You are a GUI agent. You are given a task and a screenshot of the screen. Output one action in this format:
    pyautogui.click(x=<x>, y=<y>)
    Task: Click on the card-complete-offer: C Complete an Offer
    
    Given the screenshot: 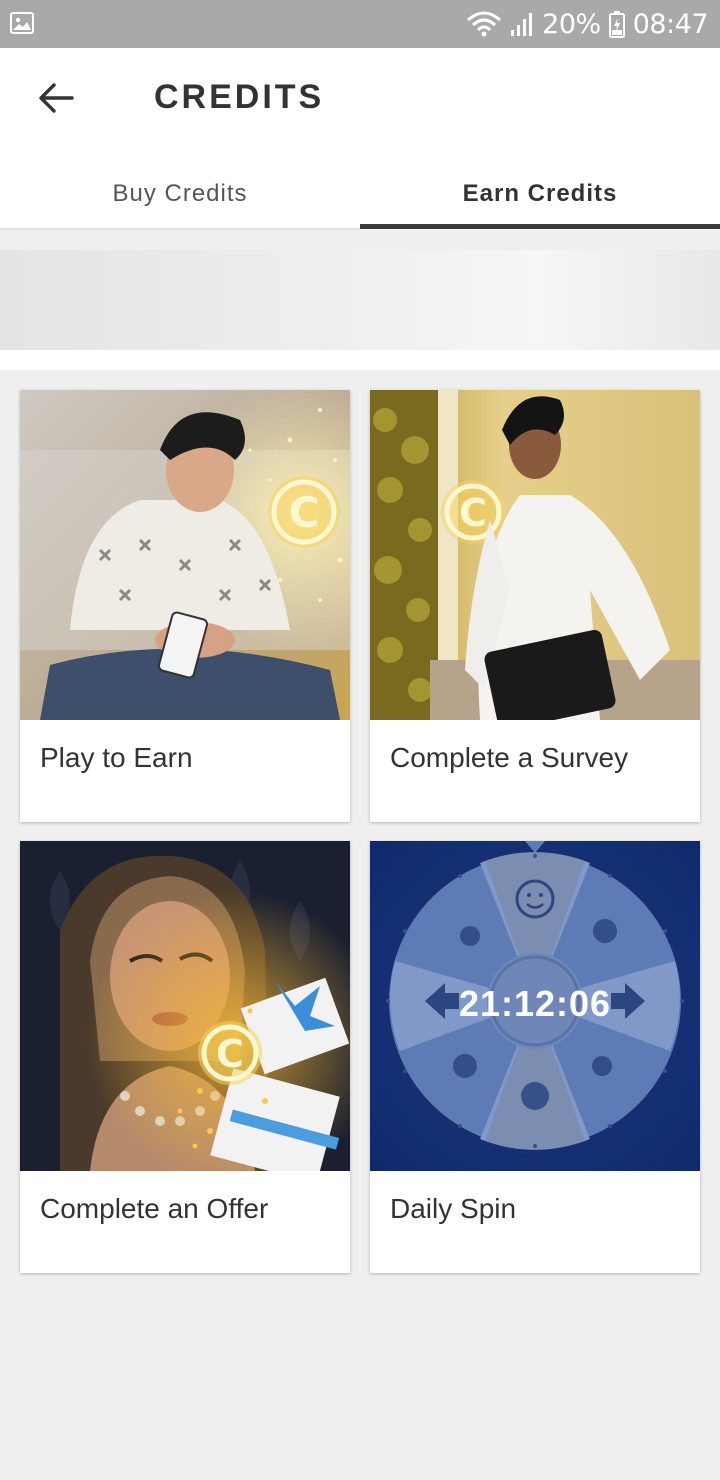 What is the action you would take?
    pyautogui.click(x=185, y=1057)
    